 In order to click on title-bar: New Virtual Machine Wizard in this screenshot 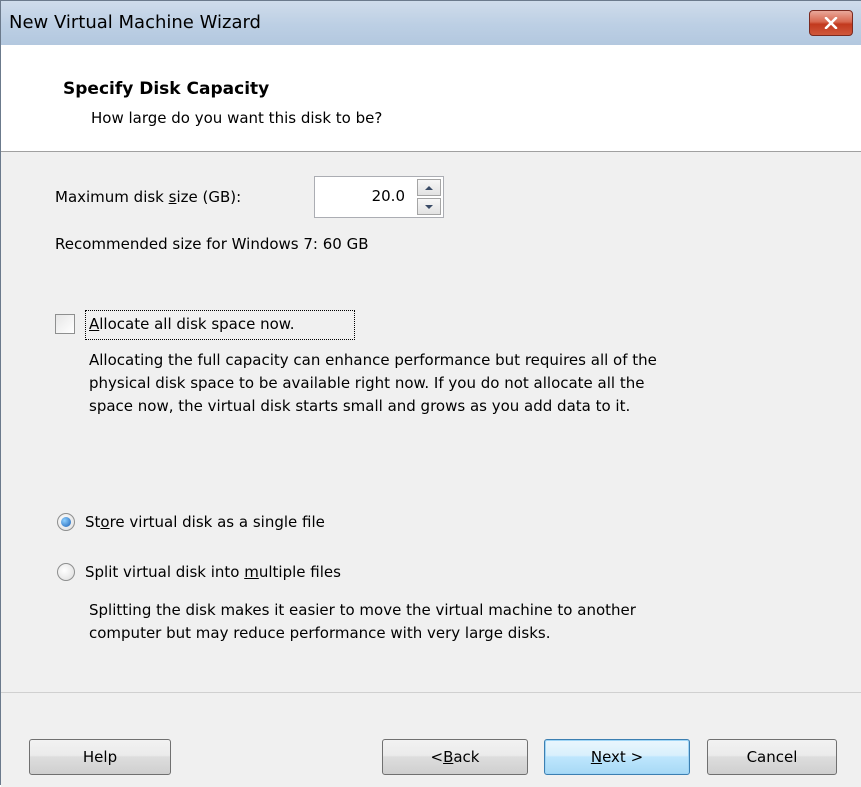, I will do `click(431, 23)`.